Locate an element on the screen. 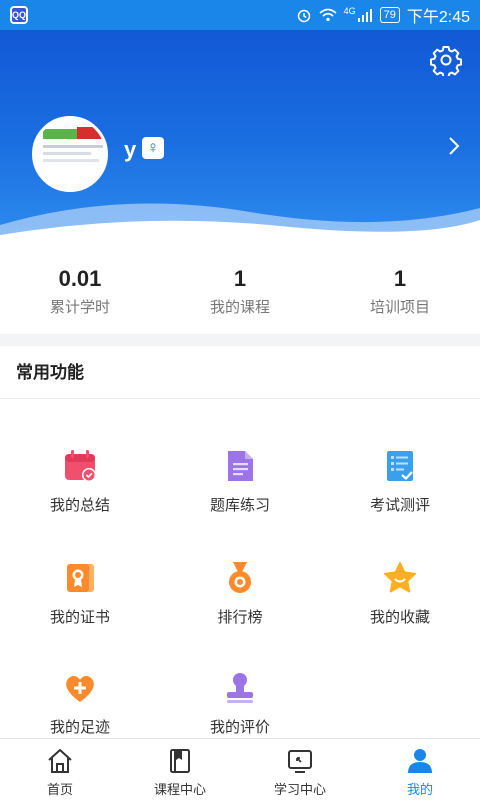 This screenshot has height=800, width=480. feature-my-certificates: 我的证书 is located at coordinates (80, 593).